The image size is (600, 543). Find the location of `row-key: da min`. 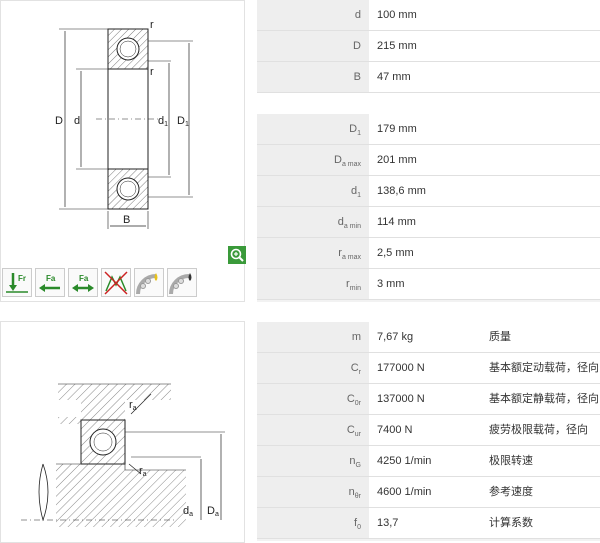

row-key: da min is located at coordinates (313, 222).